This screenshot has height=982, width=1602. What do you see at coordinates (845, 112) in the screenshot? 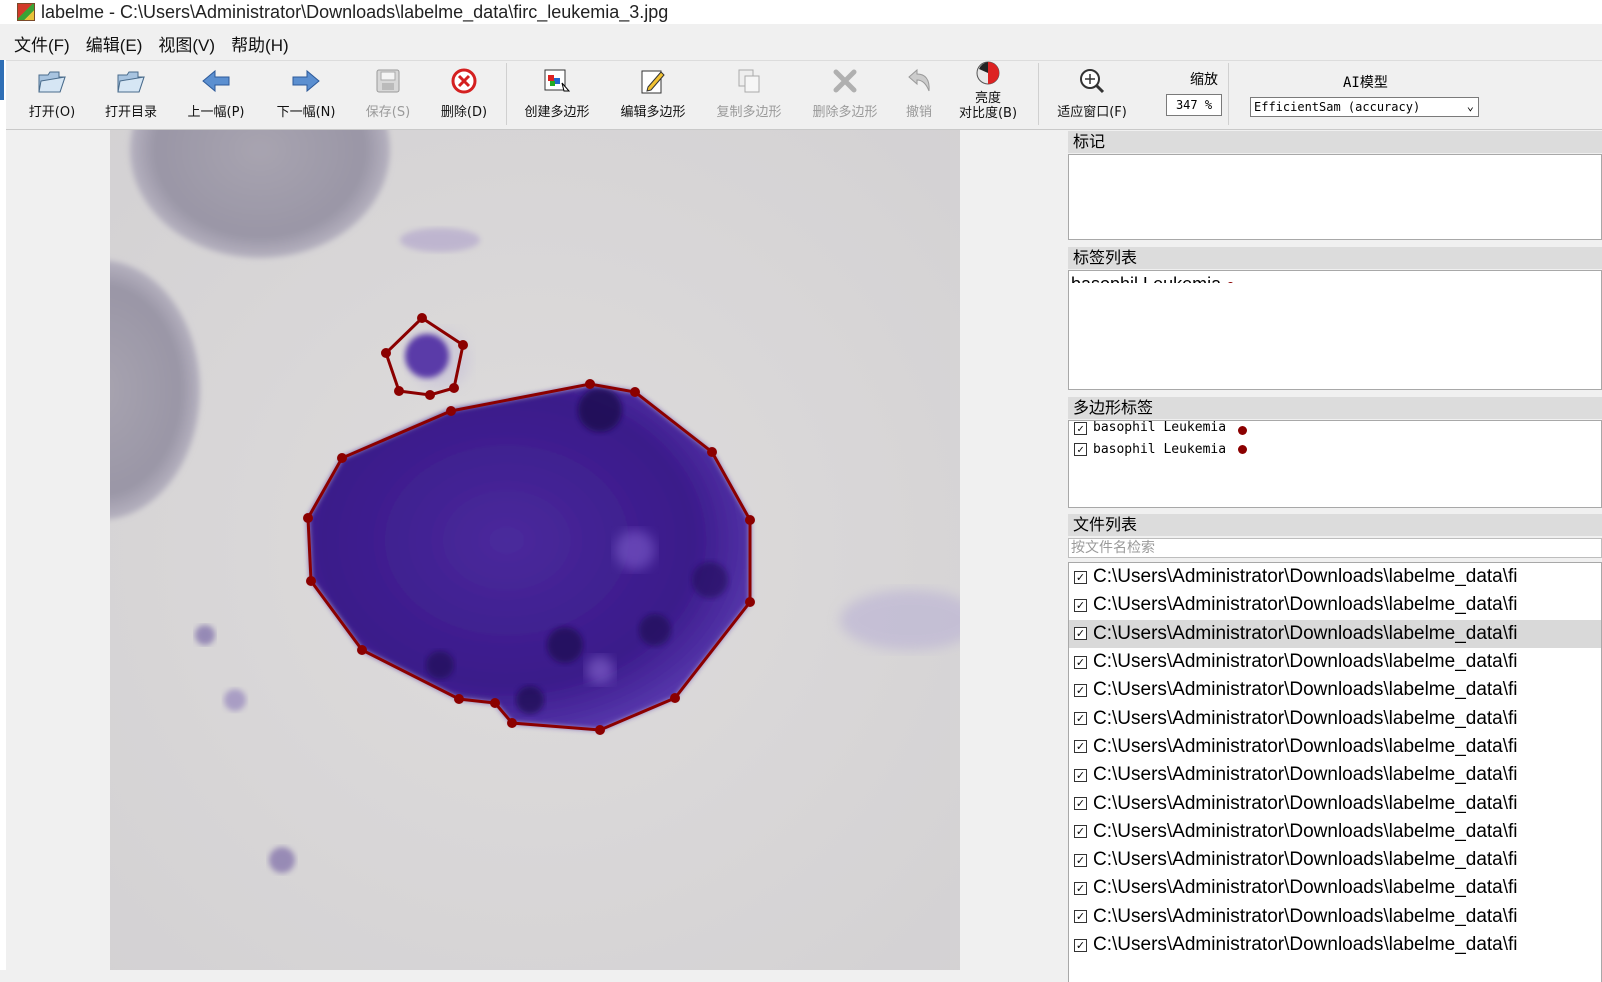
I see `delete-polygon-label: 删除多边形` at bounding box center [845, 112].